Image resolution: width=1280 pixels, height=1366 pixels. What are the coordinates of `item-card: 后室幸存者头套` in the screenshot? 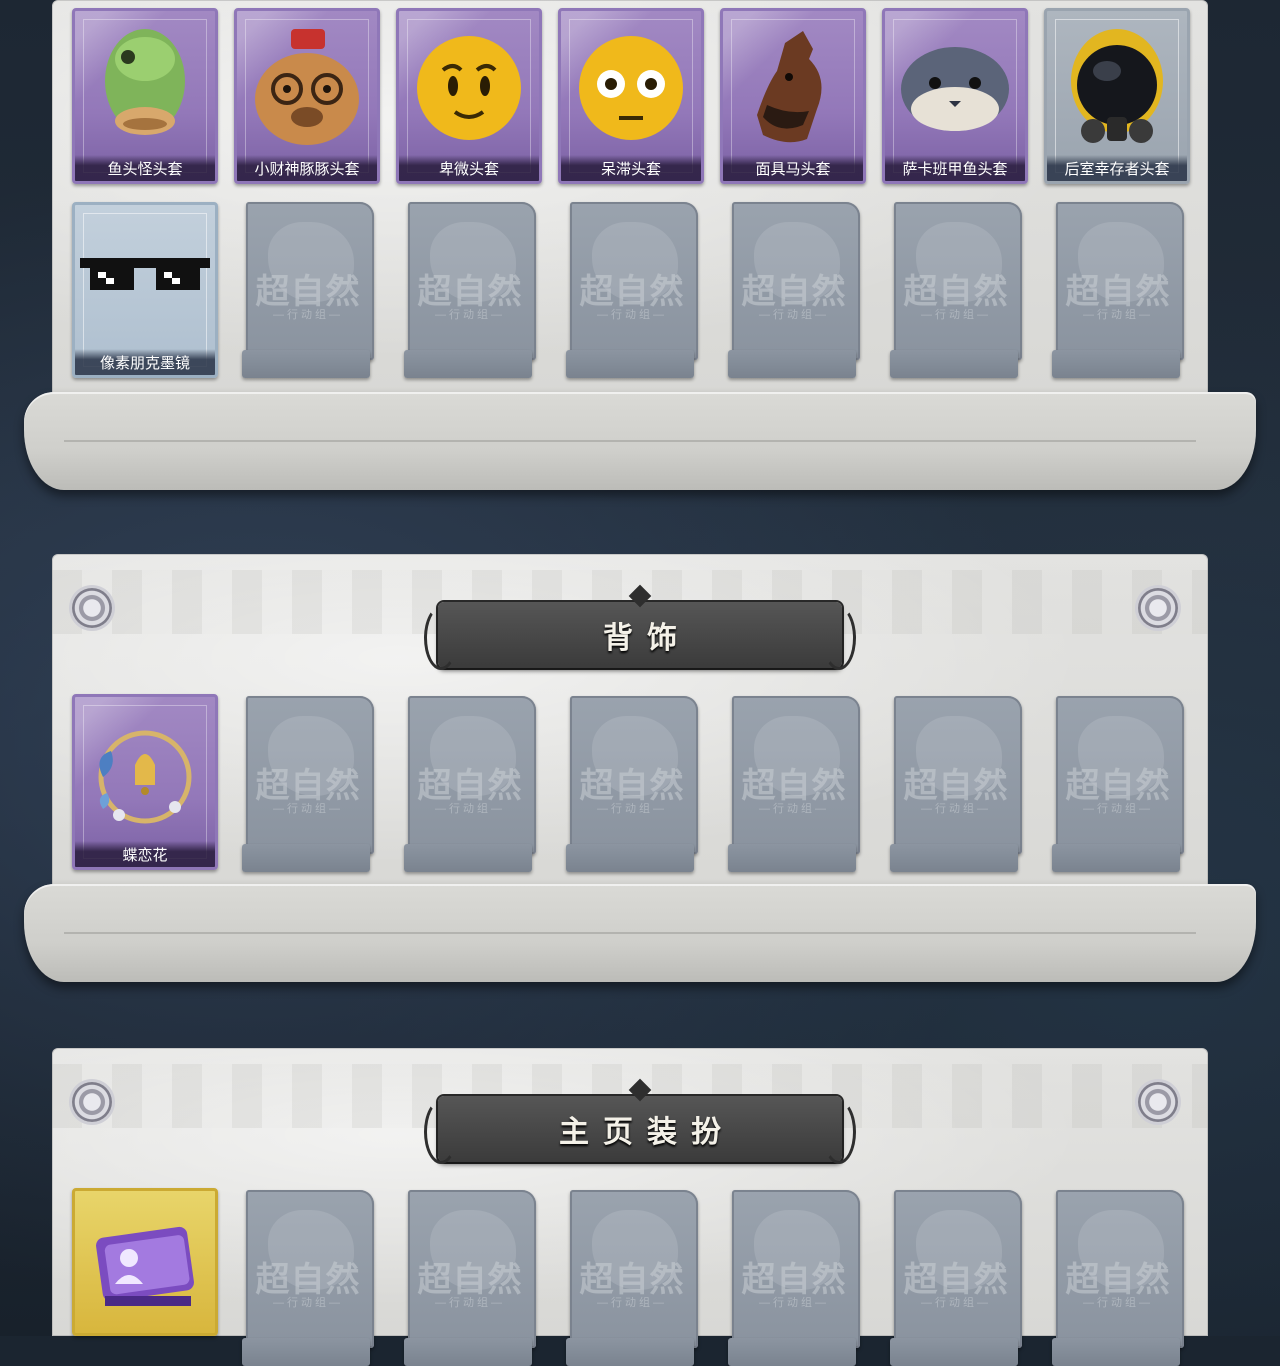 It's located at (1117, 96).